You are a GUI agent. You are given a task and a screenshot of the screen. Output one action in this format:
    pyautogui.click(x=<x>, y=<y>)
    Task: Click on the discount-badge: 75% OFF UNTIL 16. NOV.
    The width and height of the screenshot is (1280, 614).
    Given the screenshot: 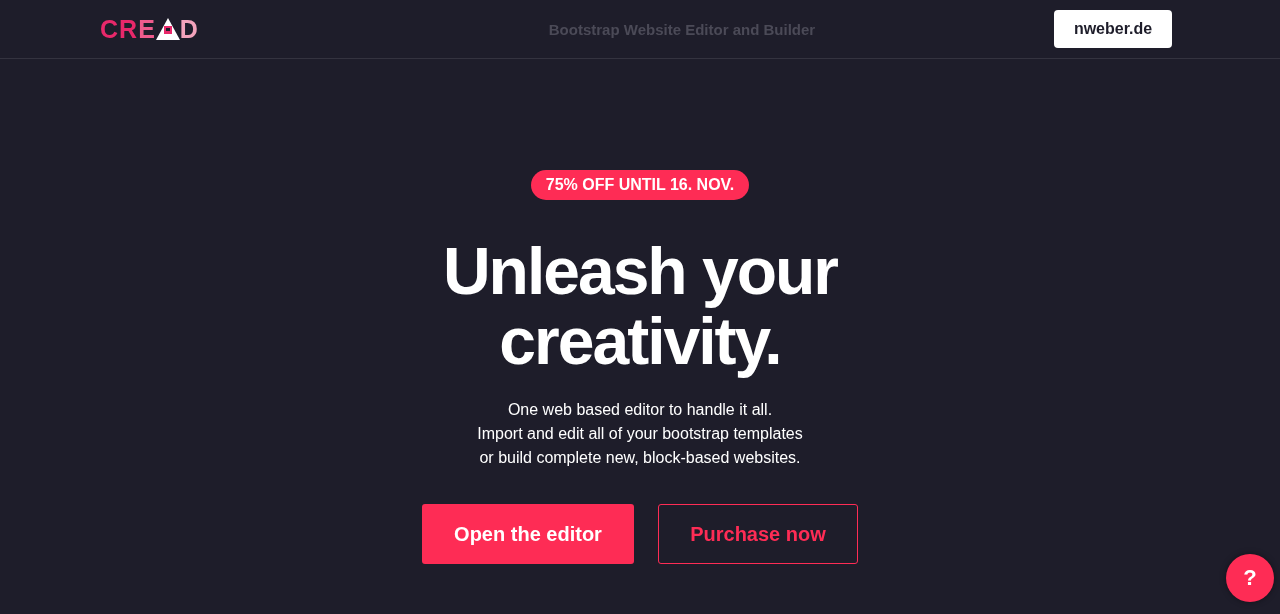 What is the action you would take?
    pyautogui.click(x=640, y=185)
    